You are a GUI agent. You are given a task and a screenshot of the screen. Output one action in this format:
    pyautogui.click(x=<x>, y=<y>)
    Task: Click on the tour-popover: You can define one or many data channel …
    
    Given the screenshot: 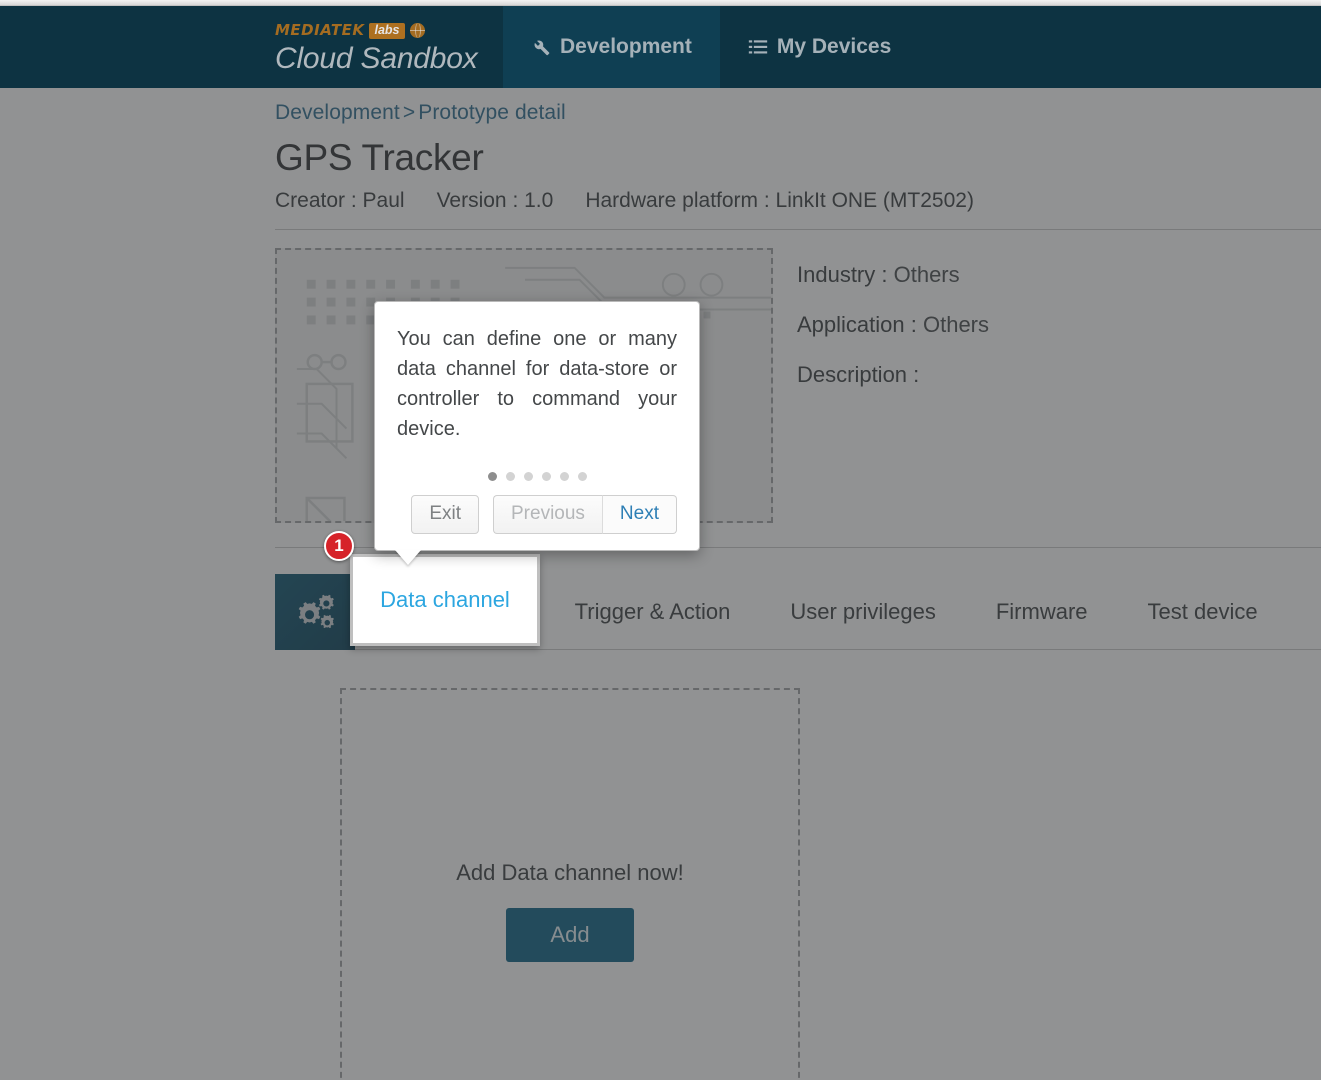 What is the action you would take?
    pyautogui.click(x=537, y=426)
    